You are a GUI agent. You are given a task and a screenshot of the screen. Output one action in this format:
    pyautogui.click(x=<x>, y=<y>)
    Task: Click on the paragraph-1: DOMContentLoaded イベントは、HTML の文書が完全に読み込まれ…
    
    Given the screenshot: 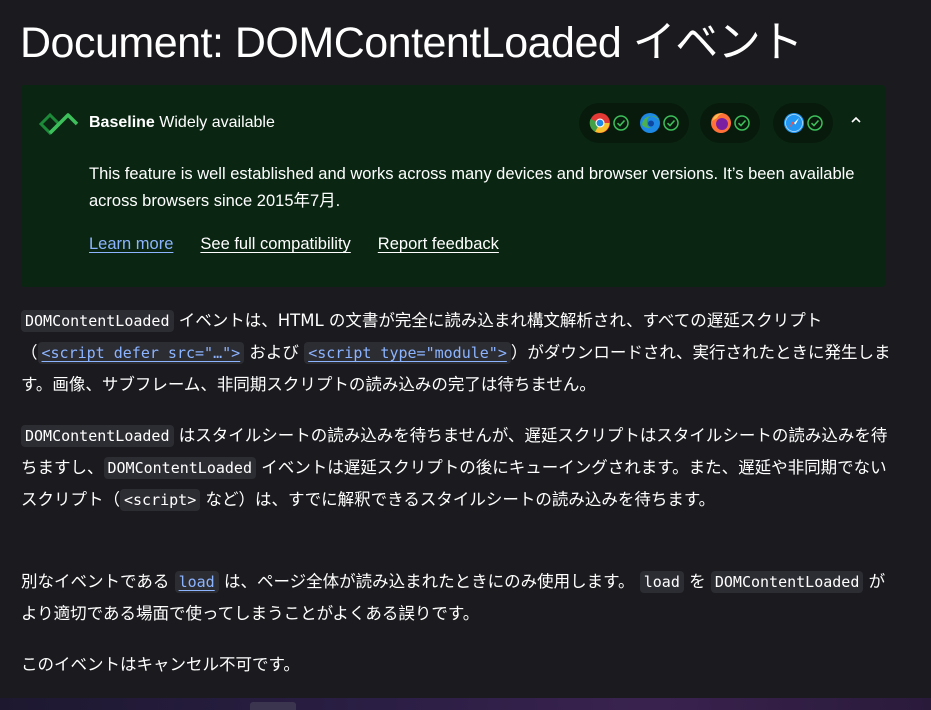 What is the action you would take?
    pyautogui.click(x=456, y=353)
    